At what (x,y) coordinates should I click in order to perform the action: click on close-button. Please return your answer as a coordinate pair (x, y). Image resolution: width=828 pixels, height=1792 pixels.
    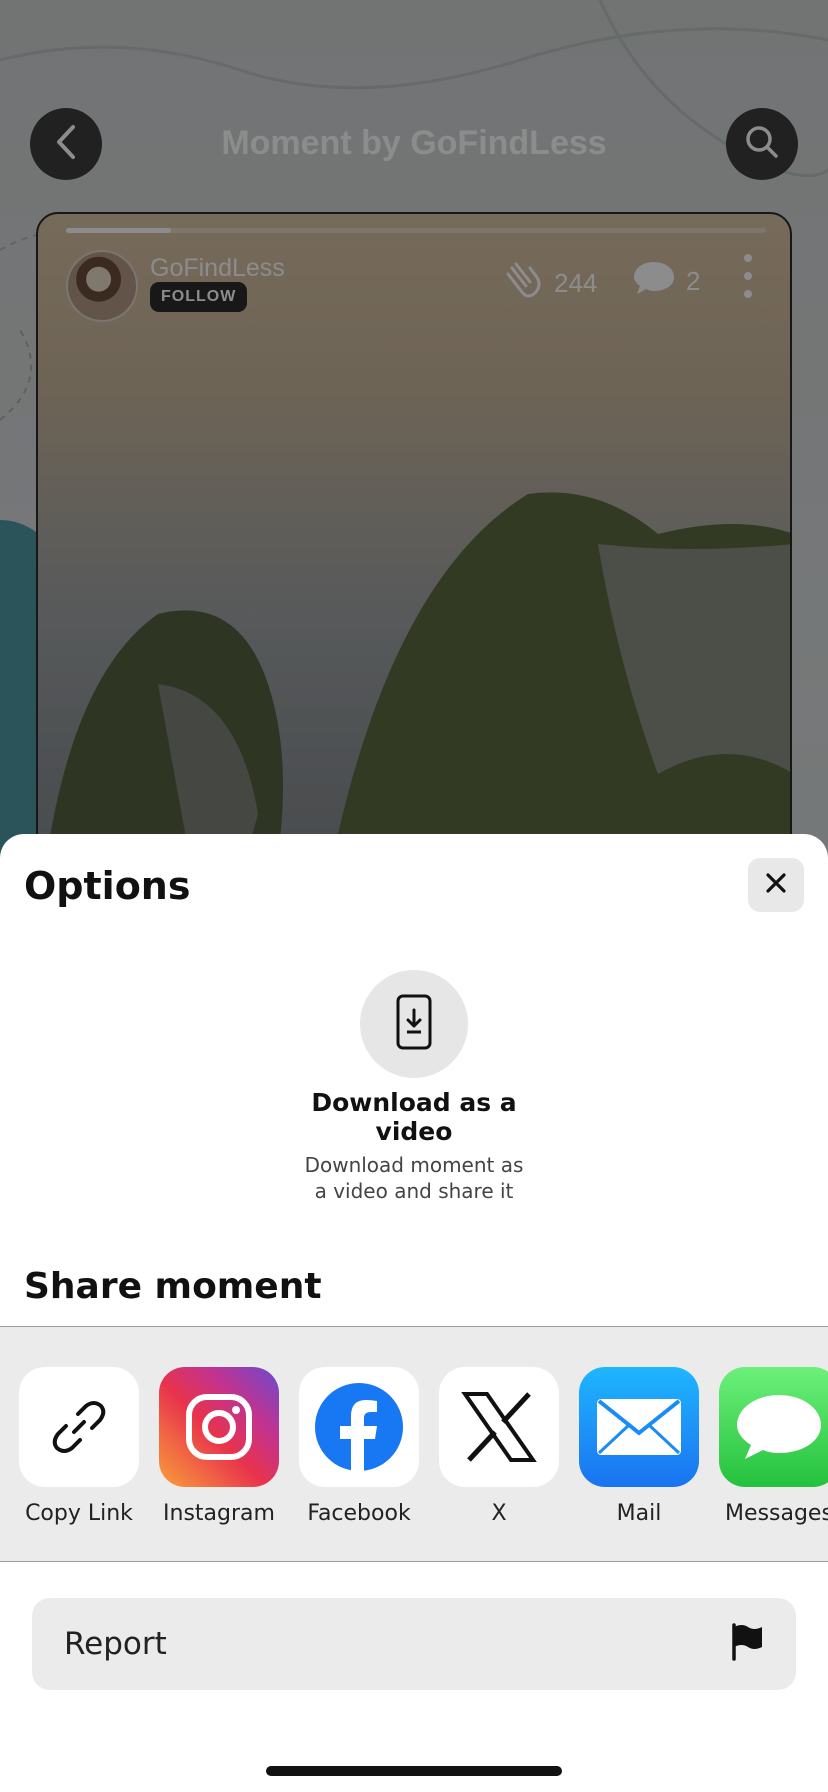
    Looking at the image, I should click on (776, 885).